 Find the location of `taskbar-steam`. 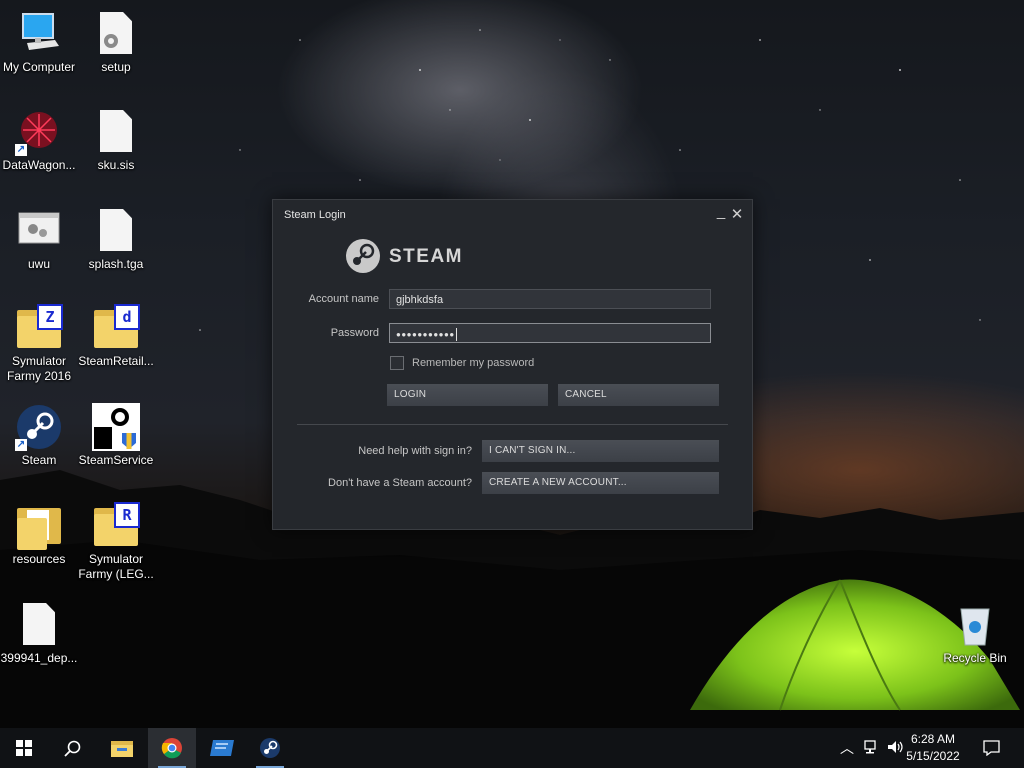

taskbar-steam is located at coordinates (270, 748).